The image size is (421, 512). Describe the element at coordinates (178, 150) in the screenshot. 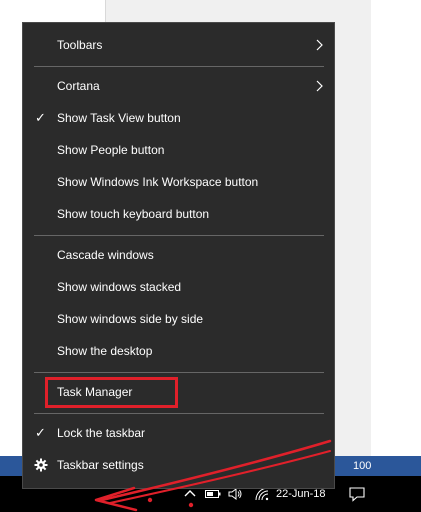

I see `menu-item-show-people-button: Show People button` at that location.